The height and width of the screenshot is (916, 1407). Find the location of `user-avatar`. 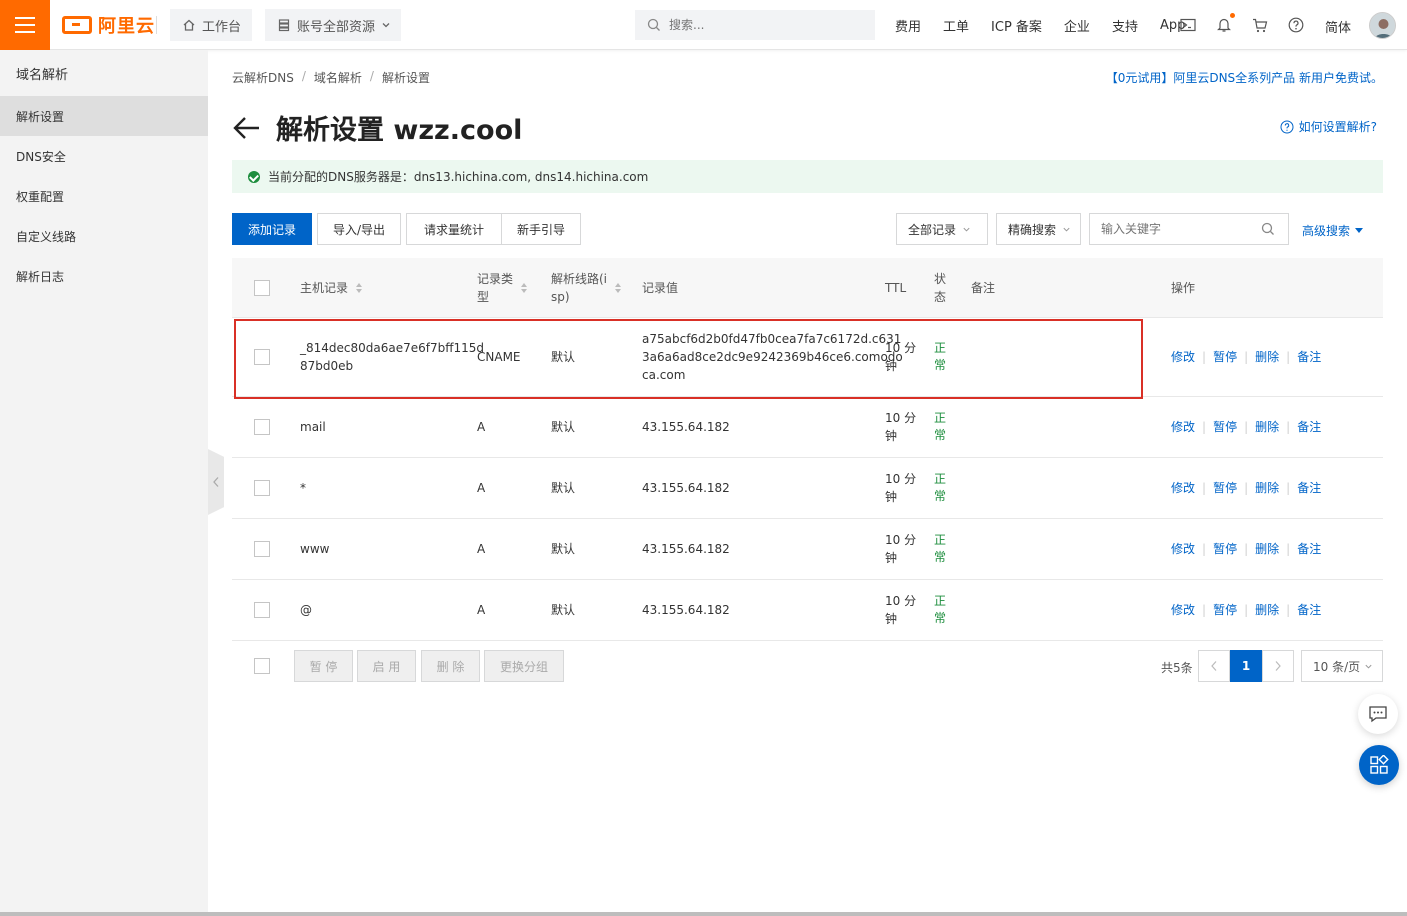

user-avatar is located at coordinates (1382, 25).